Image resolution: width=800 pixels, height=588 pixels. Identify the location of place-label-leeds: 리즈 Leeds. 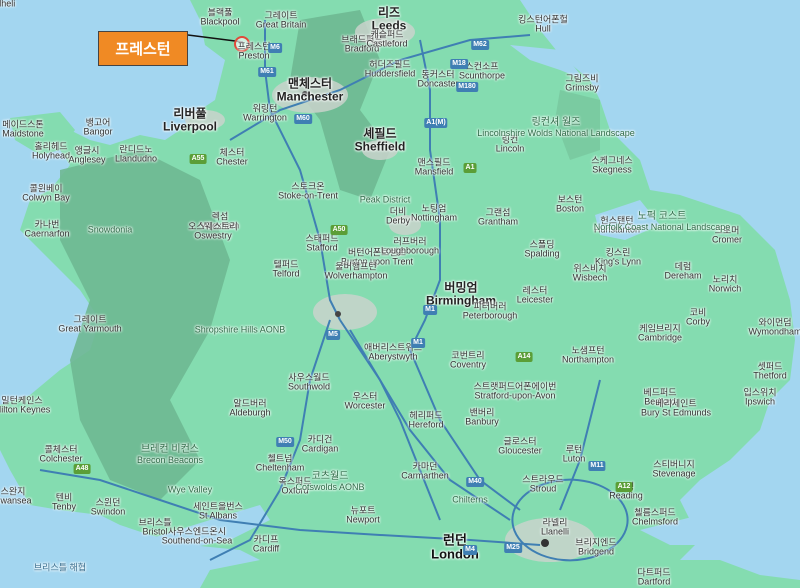
(389, 18).